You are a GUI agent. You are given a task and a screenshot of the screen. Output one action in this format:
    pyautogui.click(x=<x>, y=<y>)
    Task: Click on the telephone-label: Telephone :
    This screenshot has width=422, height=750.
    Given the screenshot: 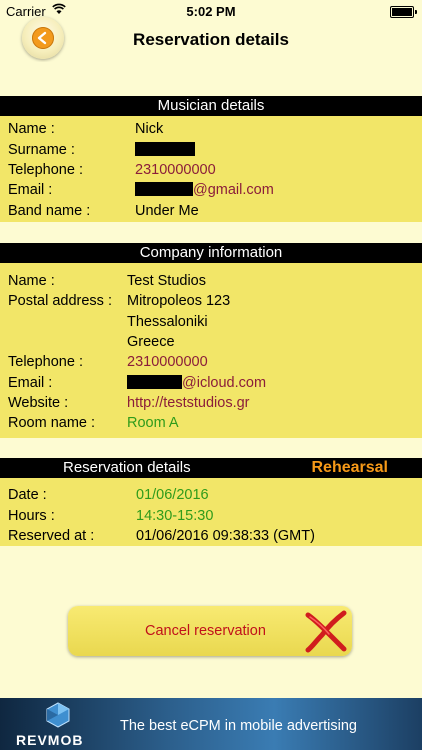 What is the action you would take?
    pyautogui.click(x=45, y=170)
    